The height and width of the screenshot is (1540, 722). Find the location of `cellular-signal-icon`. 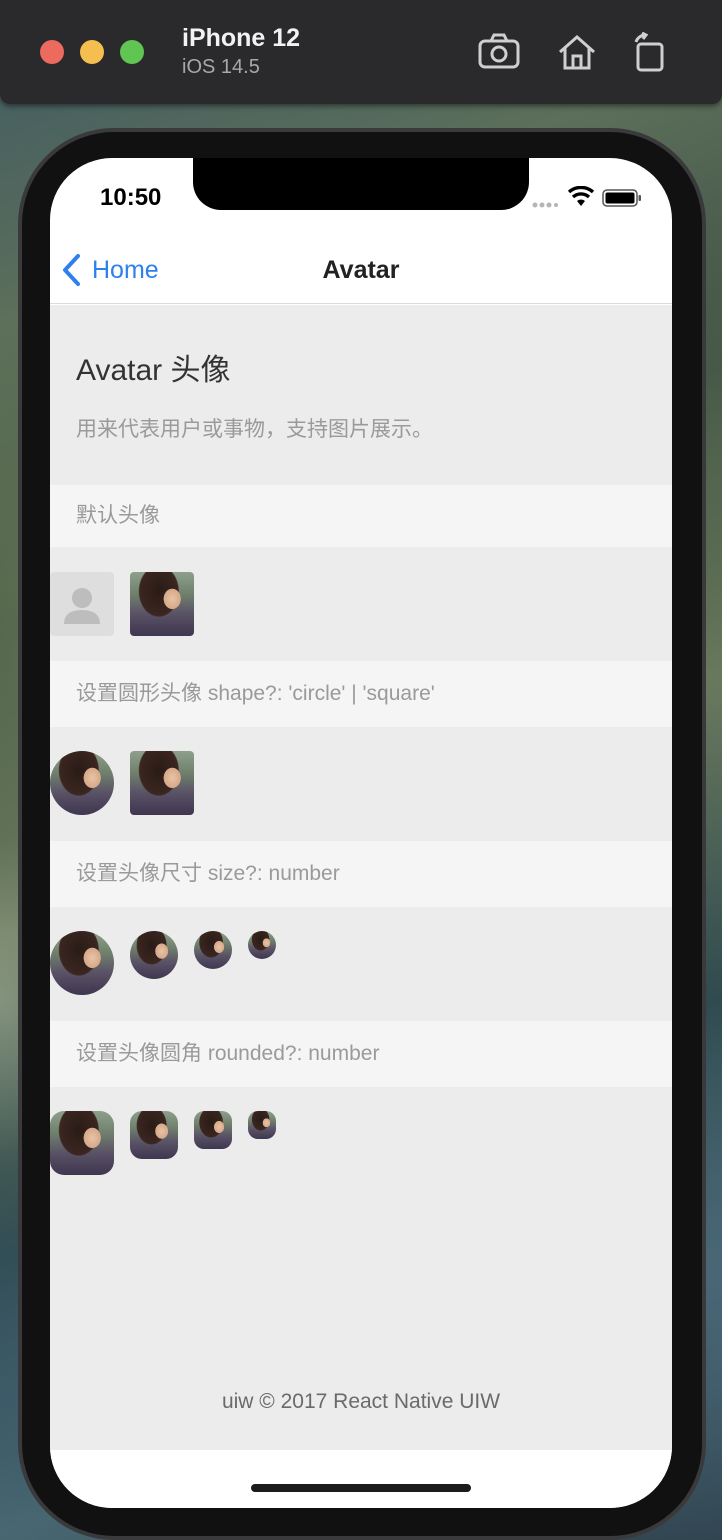

cellular-signal-icon is located at coordinates (545, 205).